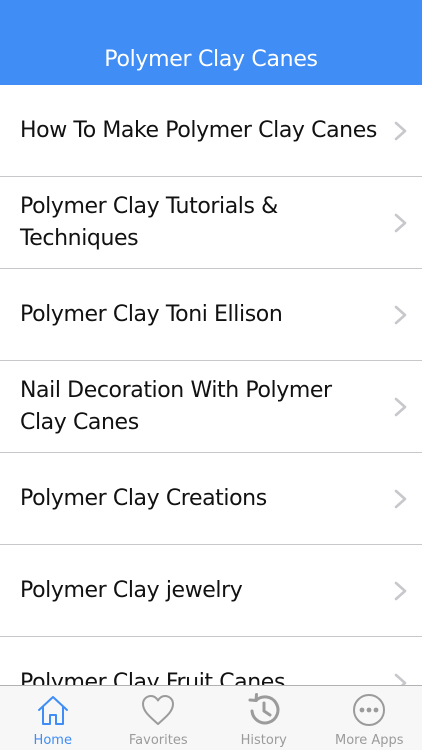 The image size is (422, 750). What do you see at coordinates (52, 740) in the screenshot?
I see `tab-label: Home` at bounding box center [52, 740].